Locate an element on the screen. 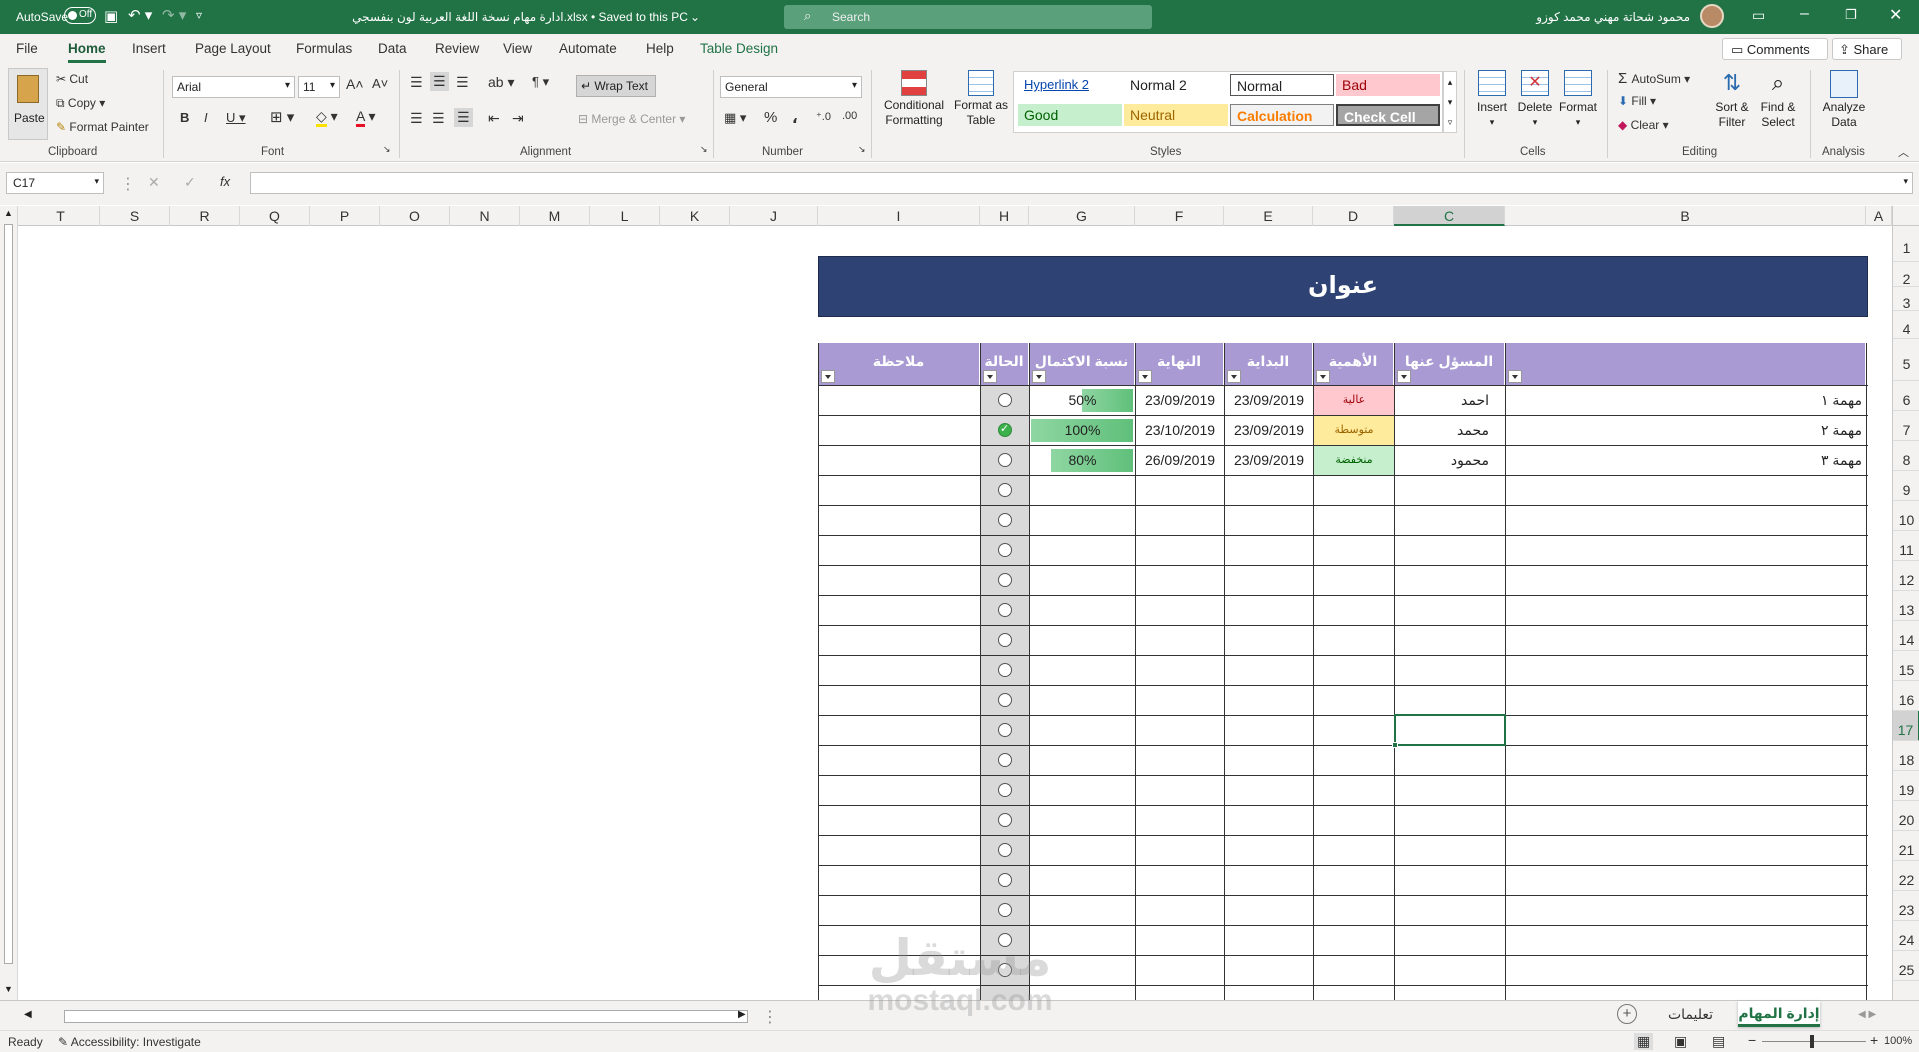  borders-icon: ⊞ ▾ is located at coordinates (282, 117).